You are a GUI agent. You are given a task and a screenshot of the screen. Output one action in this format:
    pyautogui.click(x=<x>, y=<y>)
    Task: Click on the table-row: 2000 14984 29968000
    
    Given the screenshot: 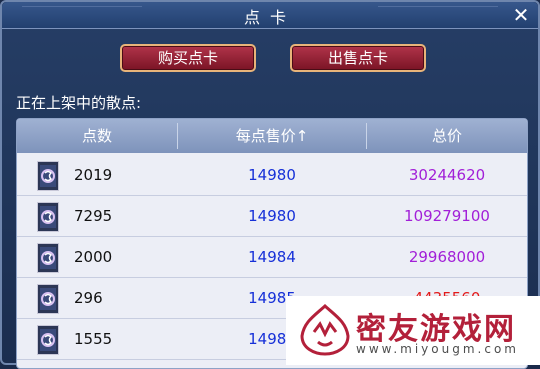 What is the action you would take?
    pyautogui.click(x=272, y=257)
    